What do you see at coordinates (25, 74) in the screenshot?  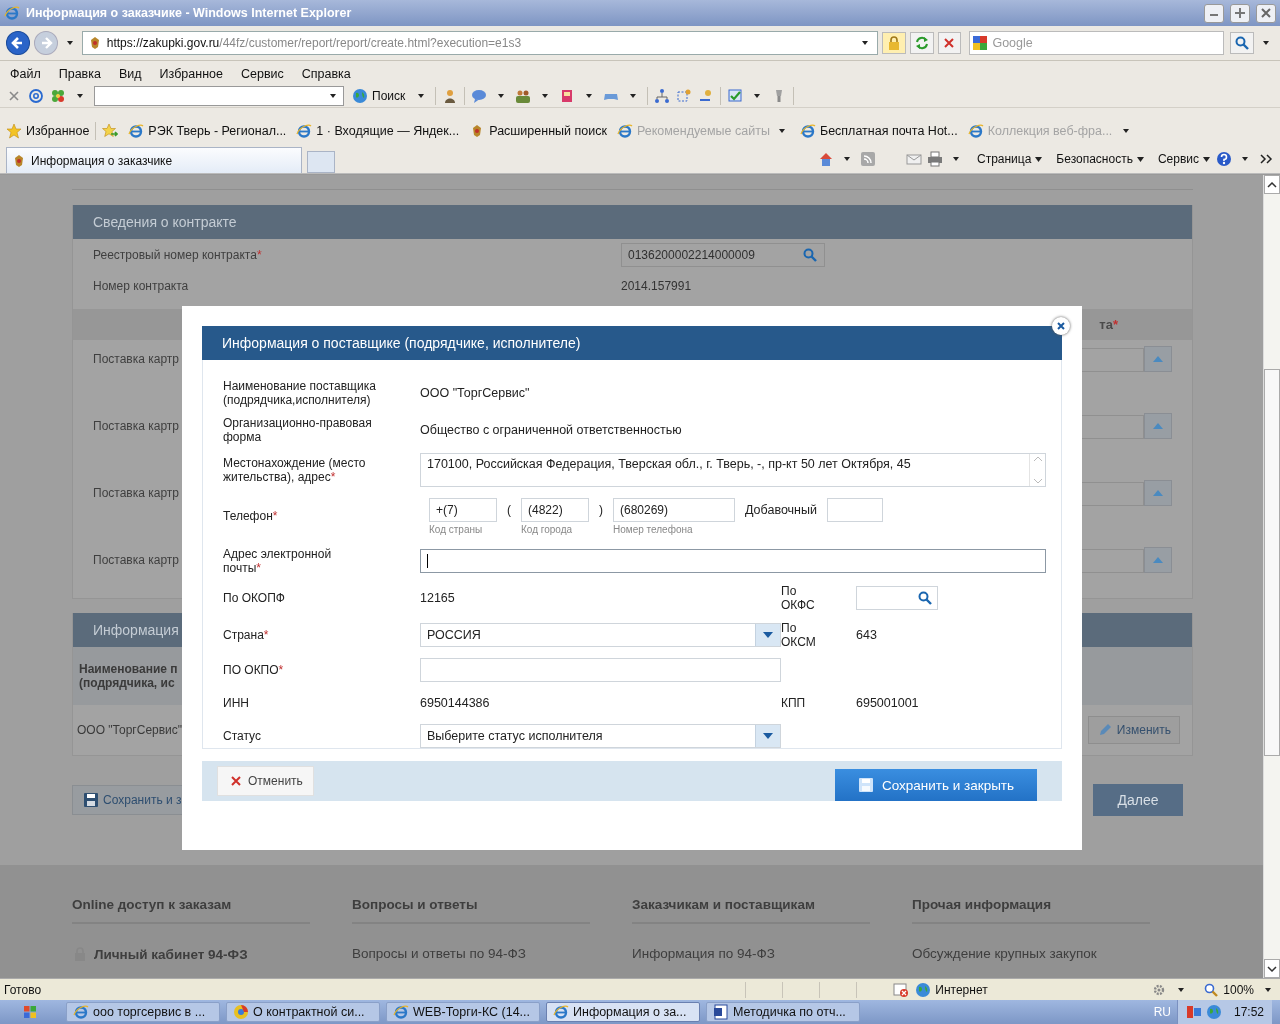 I see `menu-item: Файл` at bounding box center [25, 74].